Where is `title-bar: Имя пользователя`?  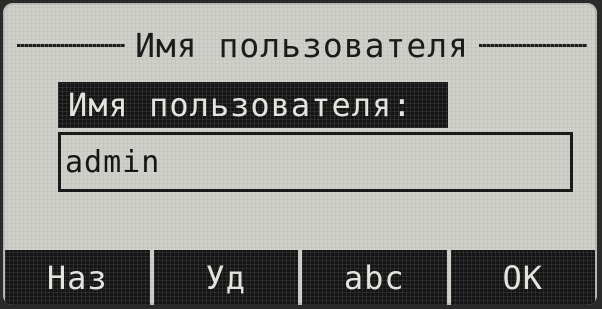
title-bar: Имя пользователя is located at coordinates (302, 45).